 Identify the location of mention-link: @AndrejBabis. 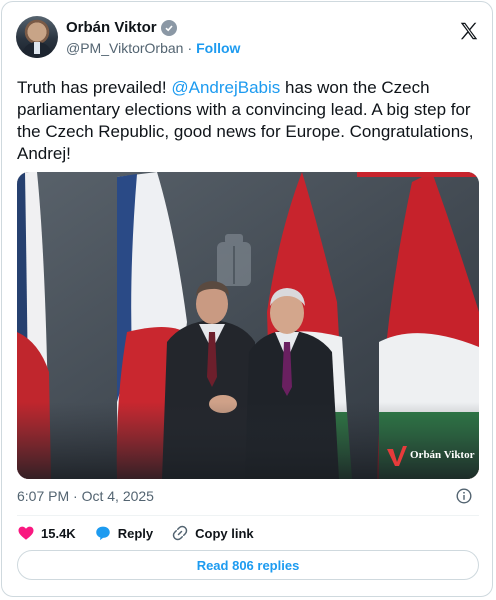
(225, 87).